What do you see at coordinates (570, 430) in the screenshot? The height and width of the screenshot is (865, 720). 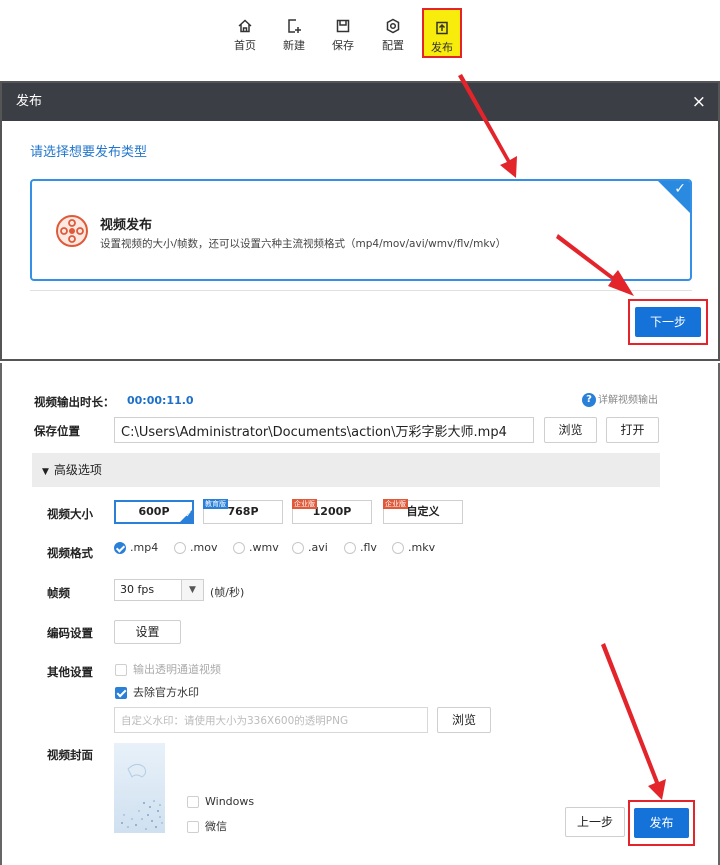 I see `browse-button: 浏览` at bounding box center [570, 430].